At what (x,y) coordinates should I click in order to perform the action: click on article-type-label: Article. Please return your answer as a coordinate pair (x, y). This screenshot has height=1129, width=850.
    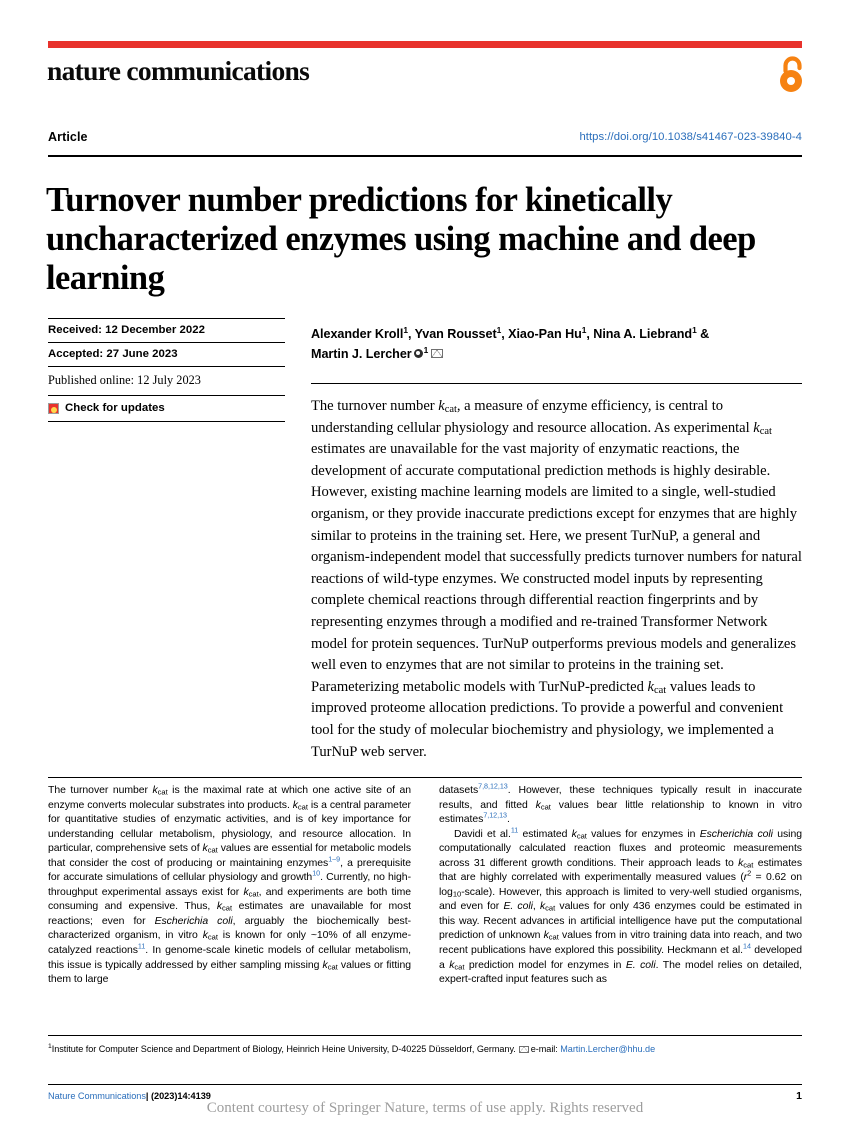
    Looking at the image, I should click on (68, 137).